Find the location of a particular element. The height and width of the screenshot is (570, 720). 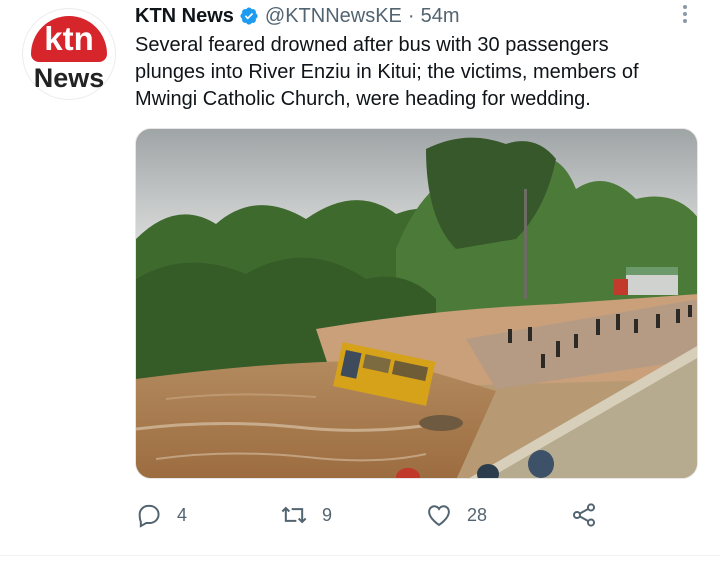

like-count: 28 is located at coordinates (477, 514).